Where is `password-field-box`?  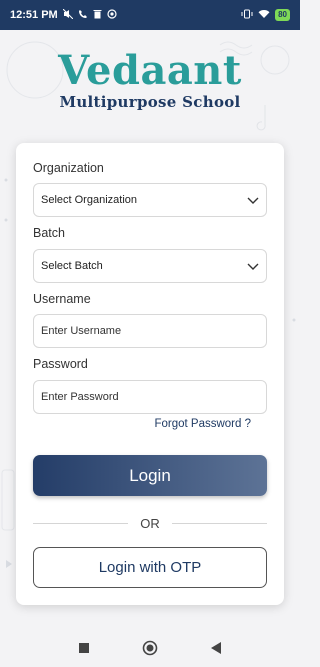 password-field-box is located at coordinates (150, 397).